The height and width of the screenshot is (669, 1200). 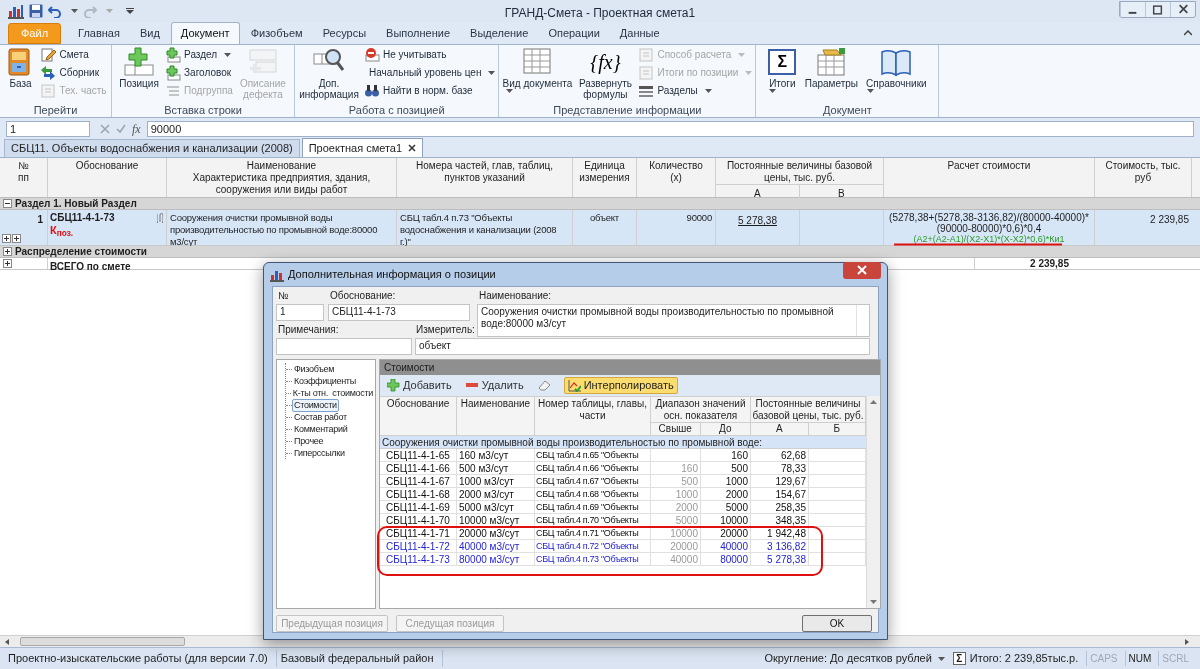 What do you see at coordinates (623, 520) in the screenshot?
I see `table-row: СБЦ11-4-1-70 10000 м3/сут СБЦ табл.4 п.70 "Объекты 5000 10000 348,35` at bounding box center [623, 520].